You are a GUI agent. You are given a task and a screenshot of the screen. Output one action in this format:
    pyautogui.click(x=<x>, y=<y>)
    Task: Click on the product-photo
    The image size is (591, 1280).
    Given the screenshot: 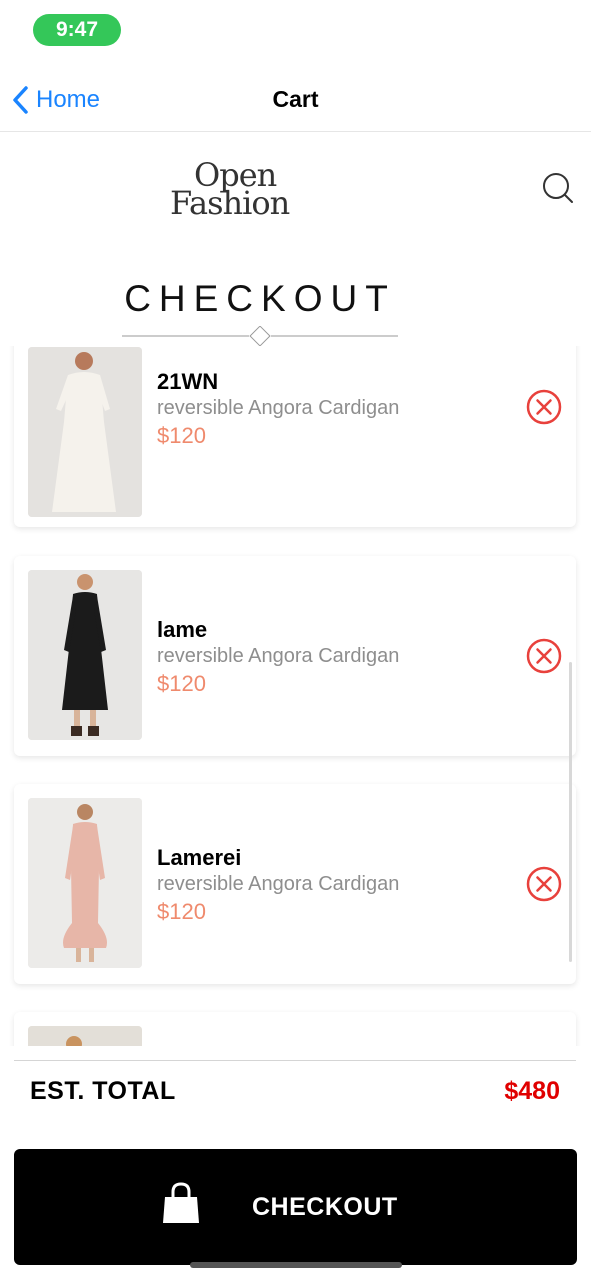 What is the action you would take?
    pyautogui.click(x=85, y=1036)
    